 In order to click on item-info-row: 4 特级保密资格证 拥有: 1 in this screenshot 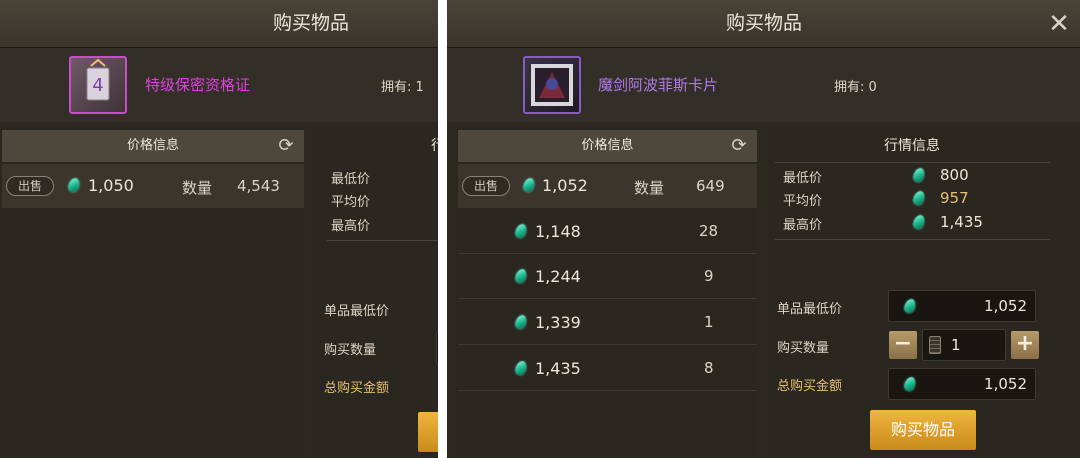, I will do `click(219, 85)`.